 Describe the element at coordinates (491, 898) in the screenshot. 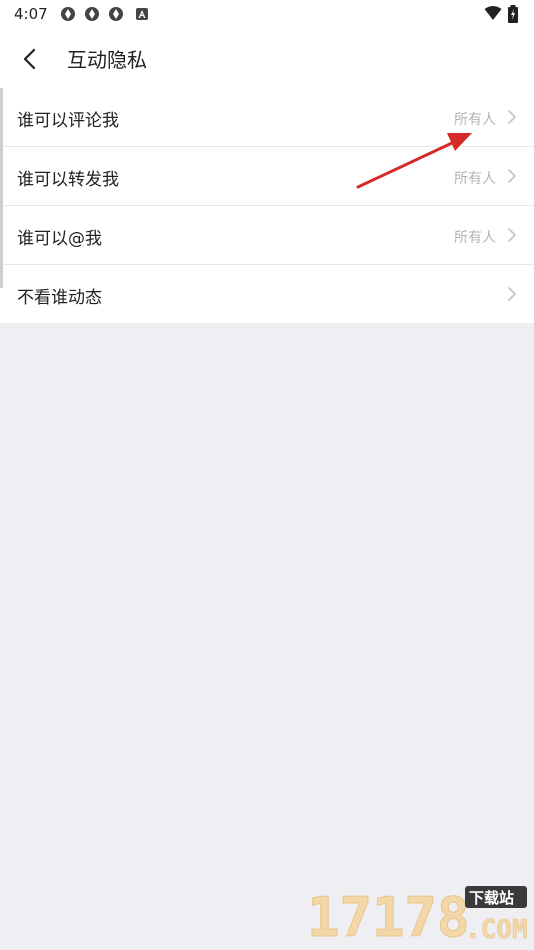

I see `watermark-tag: 下载站` at that location.